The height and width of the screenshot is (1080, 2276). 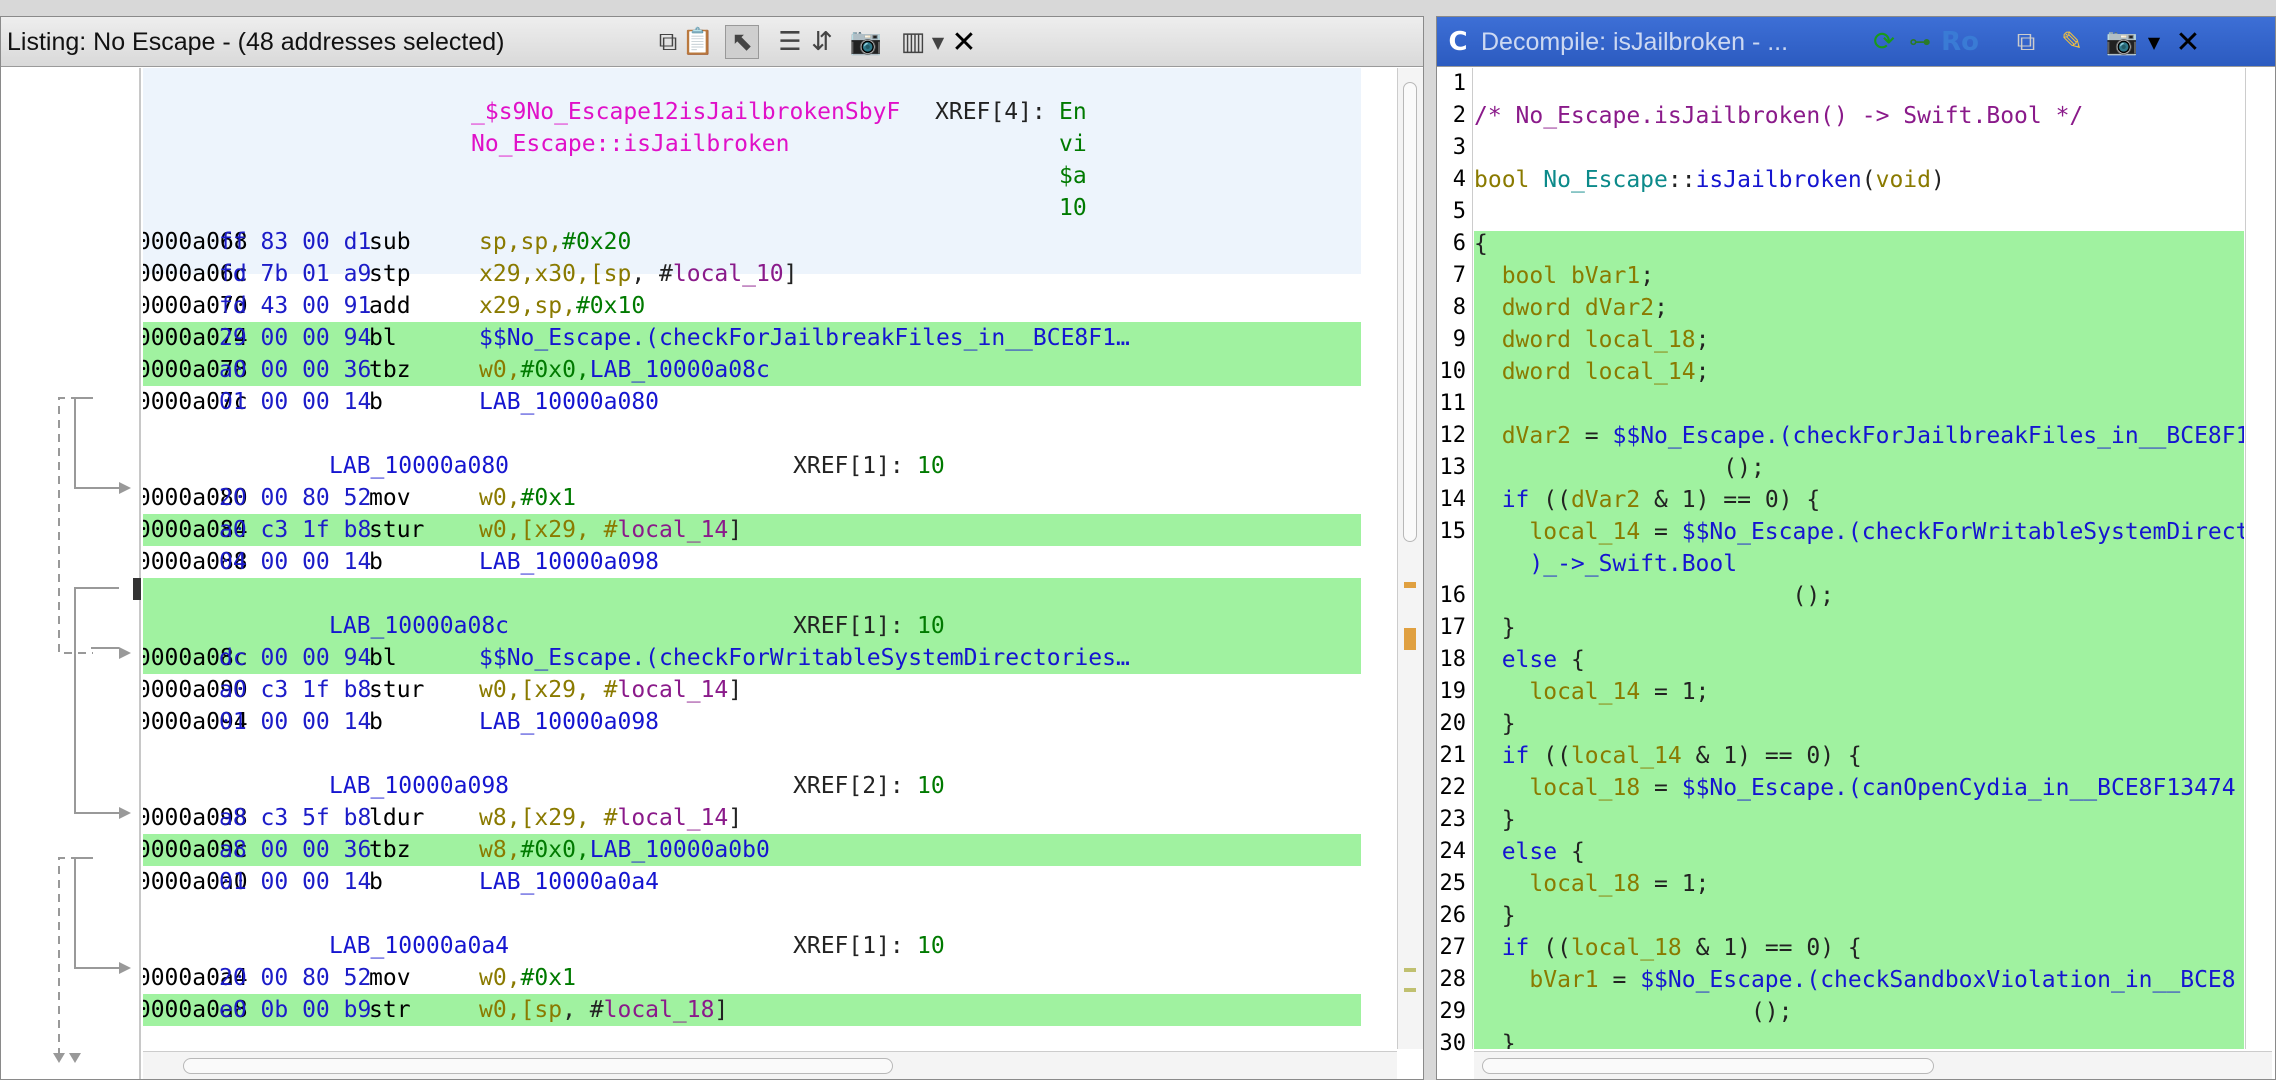 I want to click on decompile-line: if ((local_18 & 1) == 0) {, so click(x=1859, y=948).